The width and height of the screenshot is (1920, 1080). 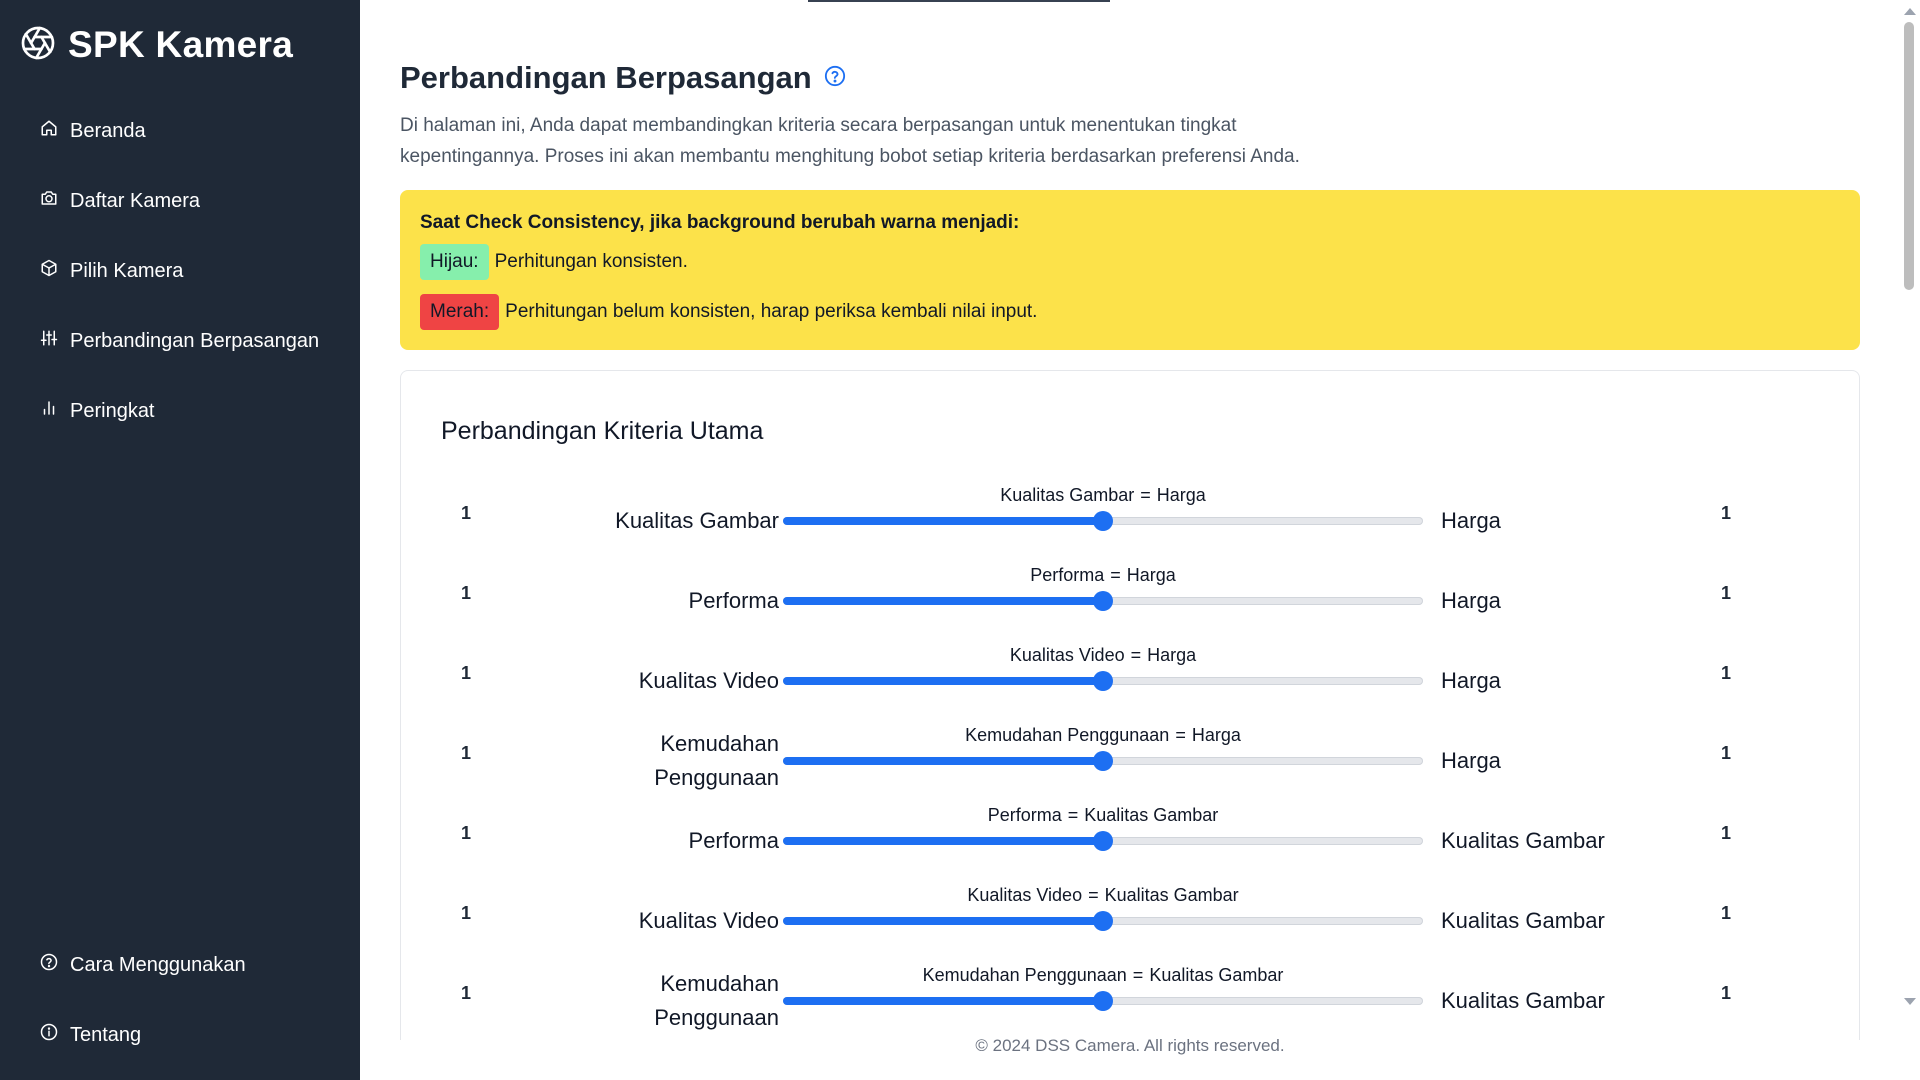 What do you see at coordinates (1910, 11) in the screenshot?
I see `scroll-up-arrow-icon` at bounding box center [1910, 11].